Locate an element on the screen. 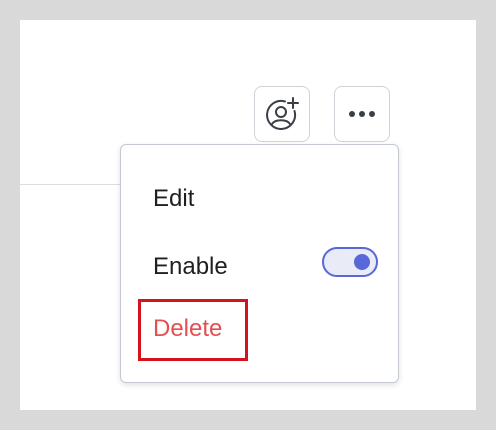 The height and width of the screenshot is (430, 496). menu-item-label: Delete is located at coordinates (188, 328).